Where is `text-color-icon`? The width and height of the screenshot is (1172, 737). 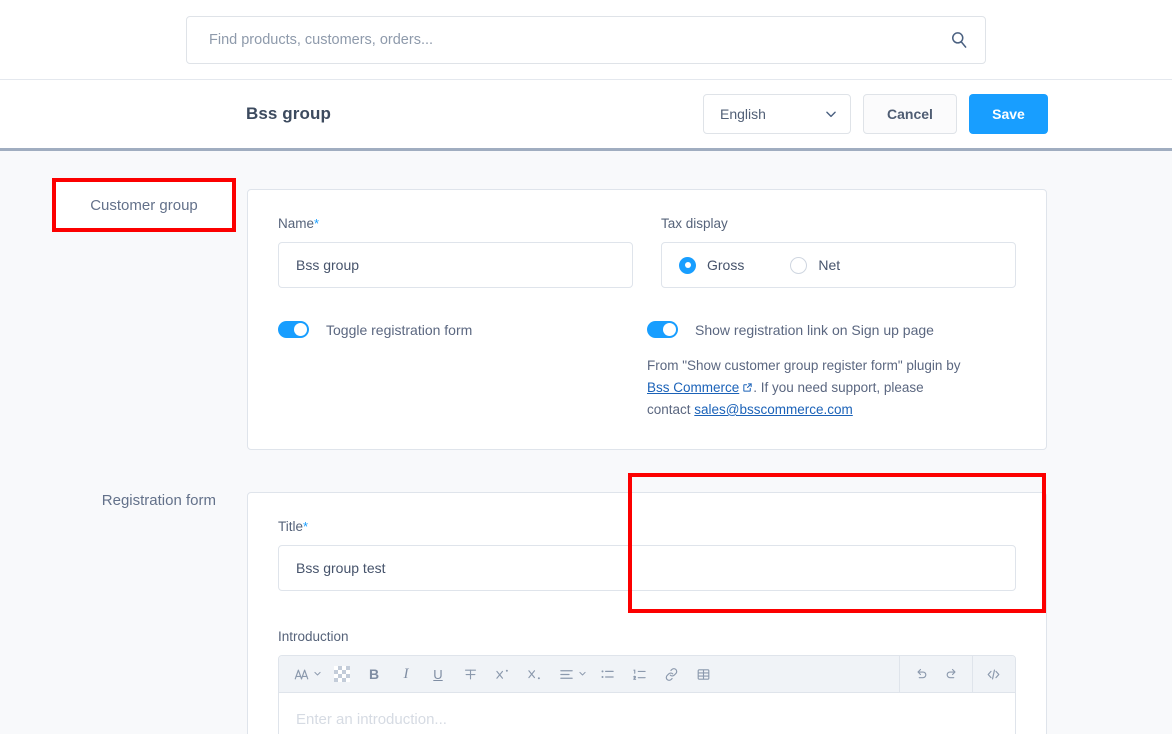 text-color-icon is located at coordinates (342, 674).